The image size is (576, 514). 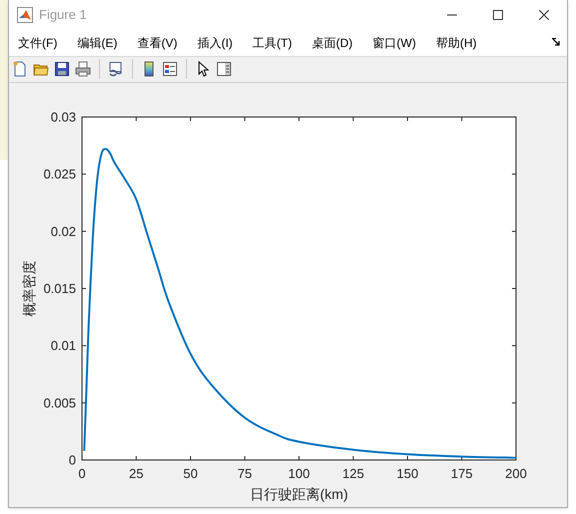 I want to click on y-tick-label: 0.005, so click(x=59, y=402).